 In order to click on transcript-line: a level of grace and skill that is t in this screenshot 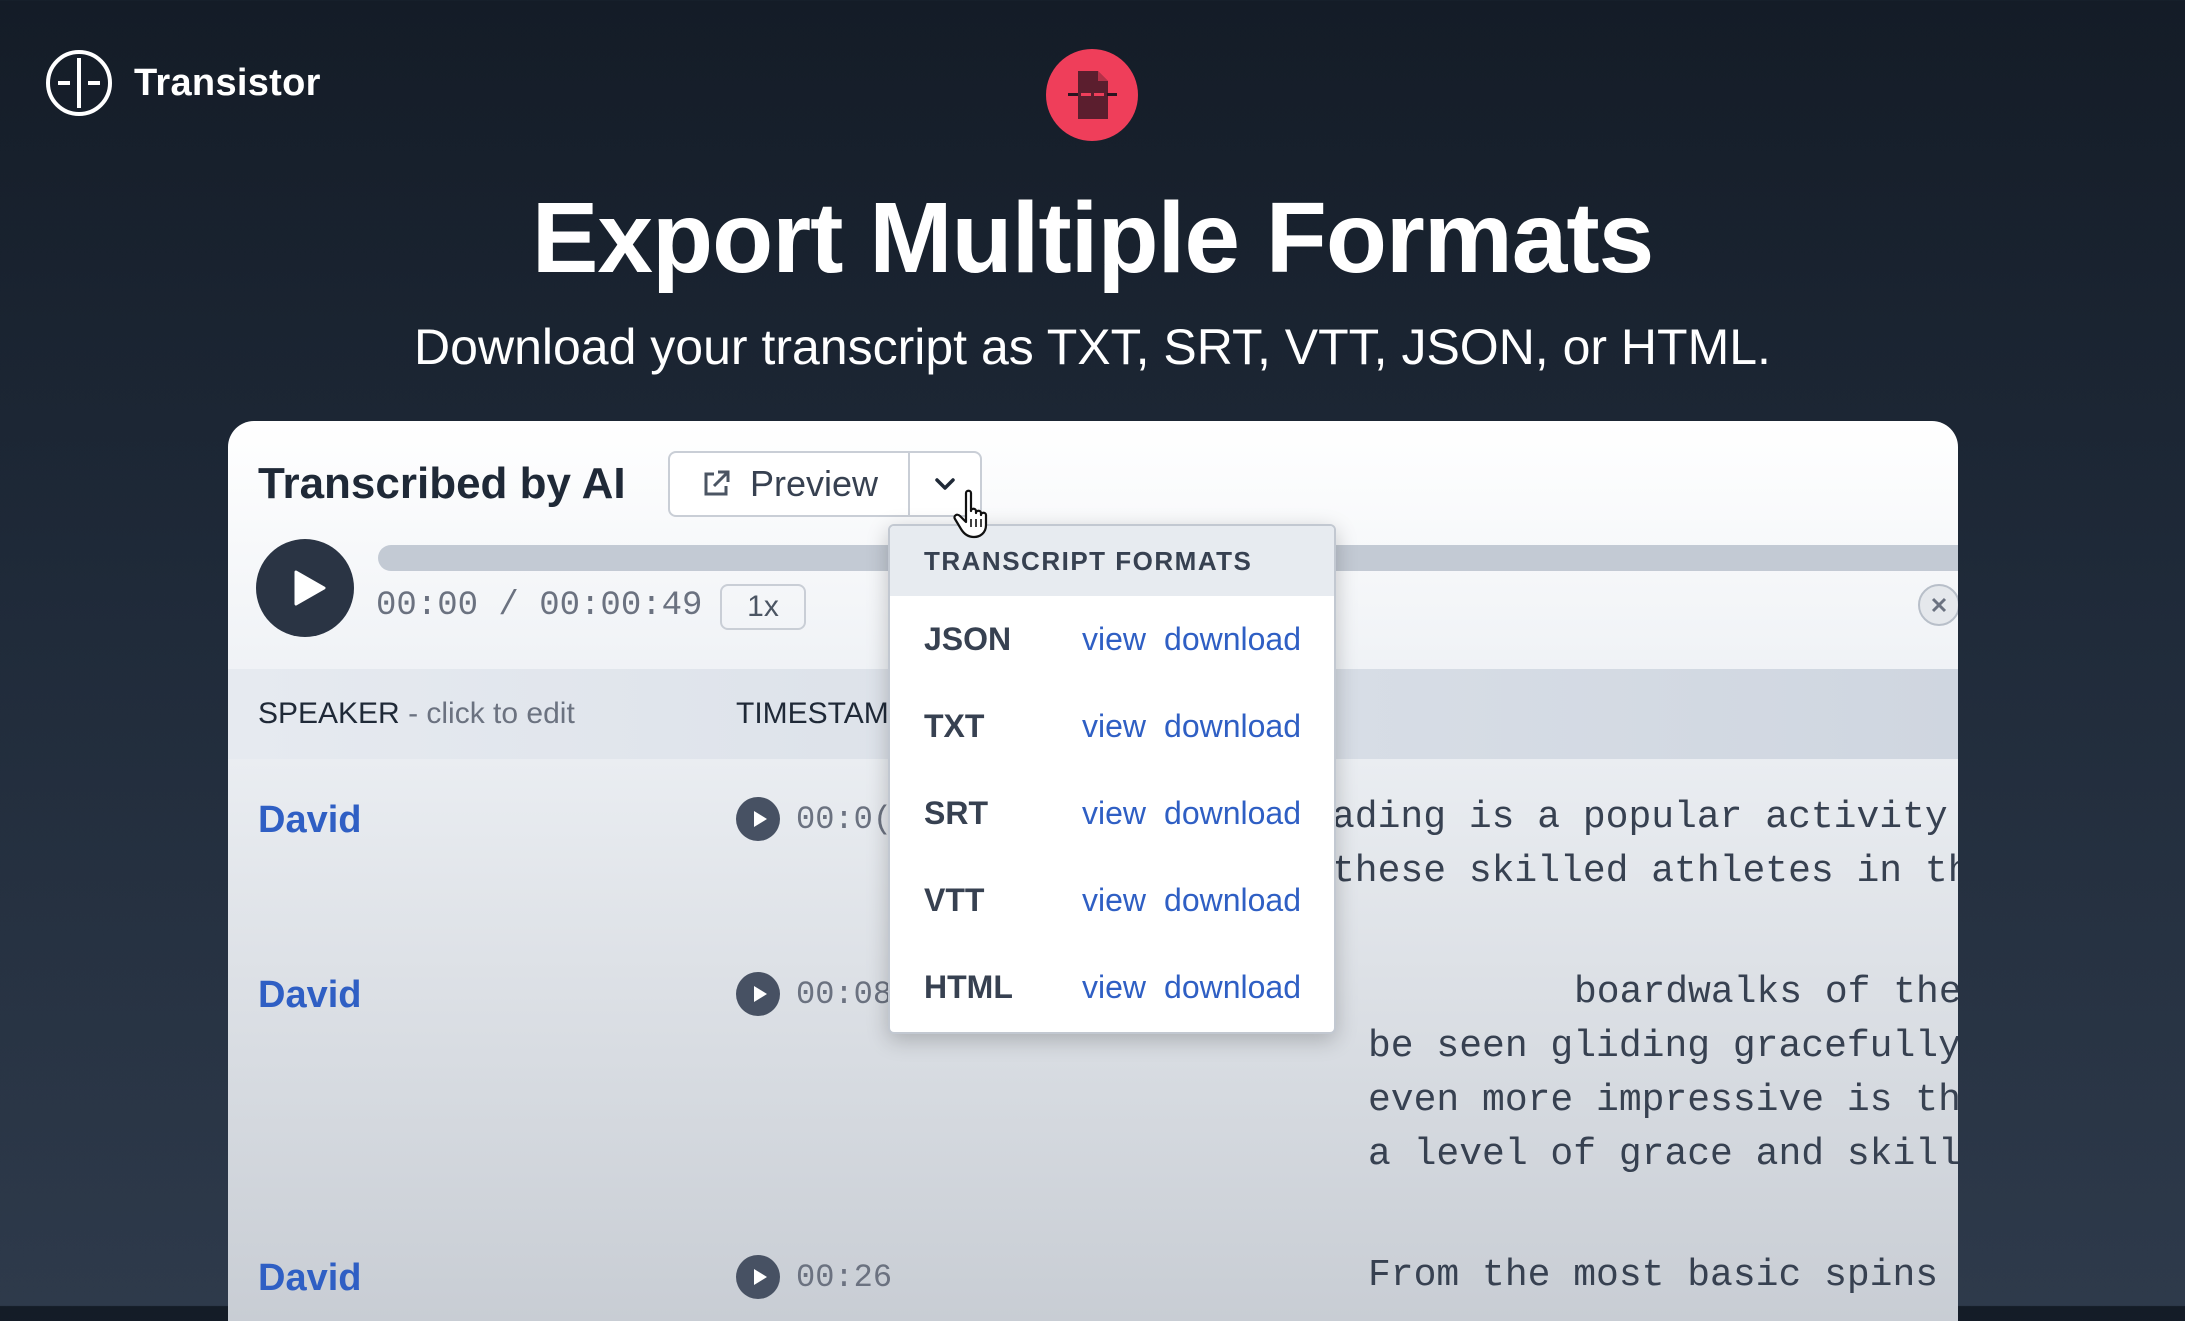, I will do `click(1663, 1154)`.